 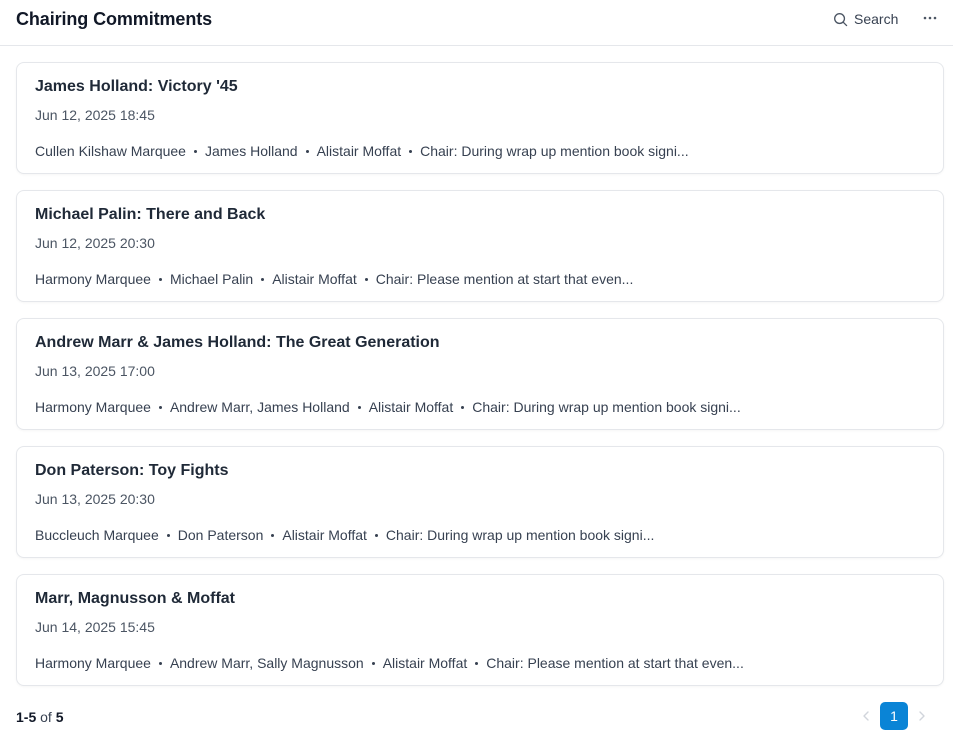 What do you see at coordinates (150, 214) in the screenshot?
I see `card-title: Michael Palin: There and Back` at bounding box center [150, 214].